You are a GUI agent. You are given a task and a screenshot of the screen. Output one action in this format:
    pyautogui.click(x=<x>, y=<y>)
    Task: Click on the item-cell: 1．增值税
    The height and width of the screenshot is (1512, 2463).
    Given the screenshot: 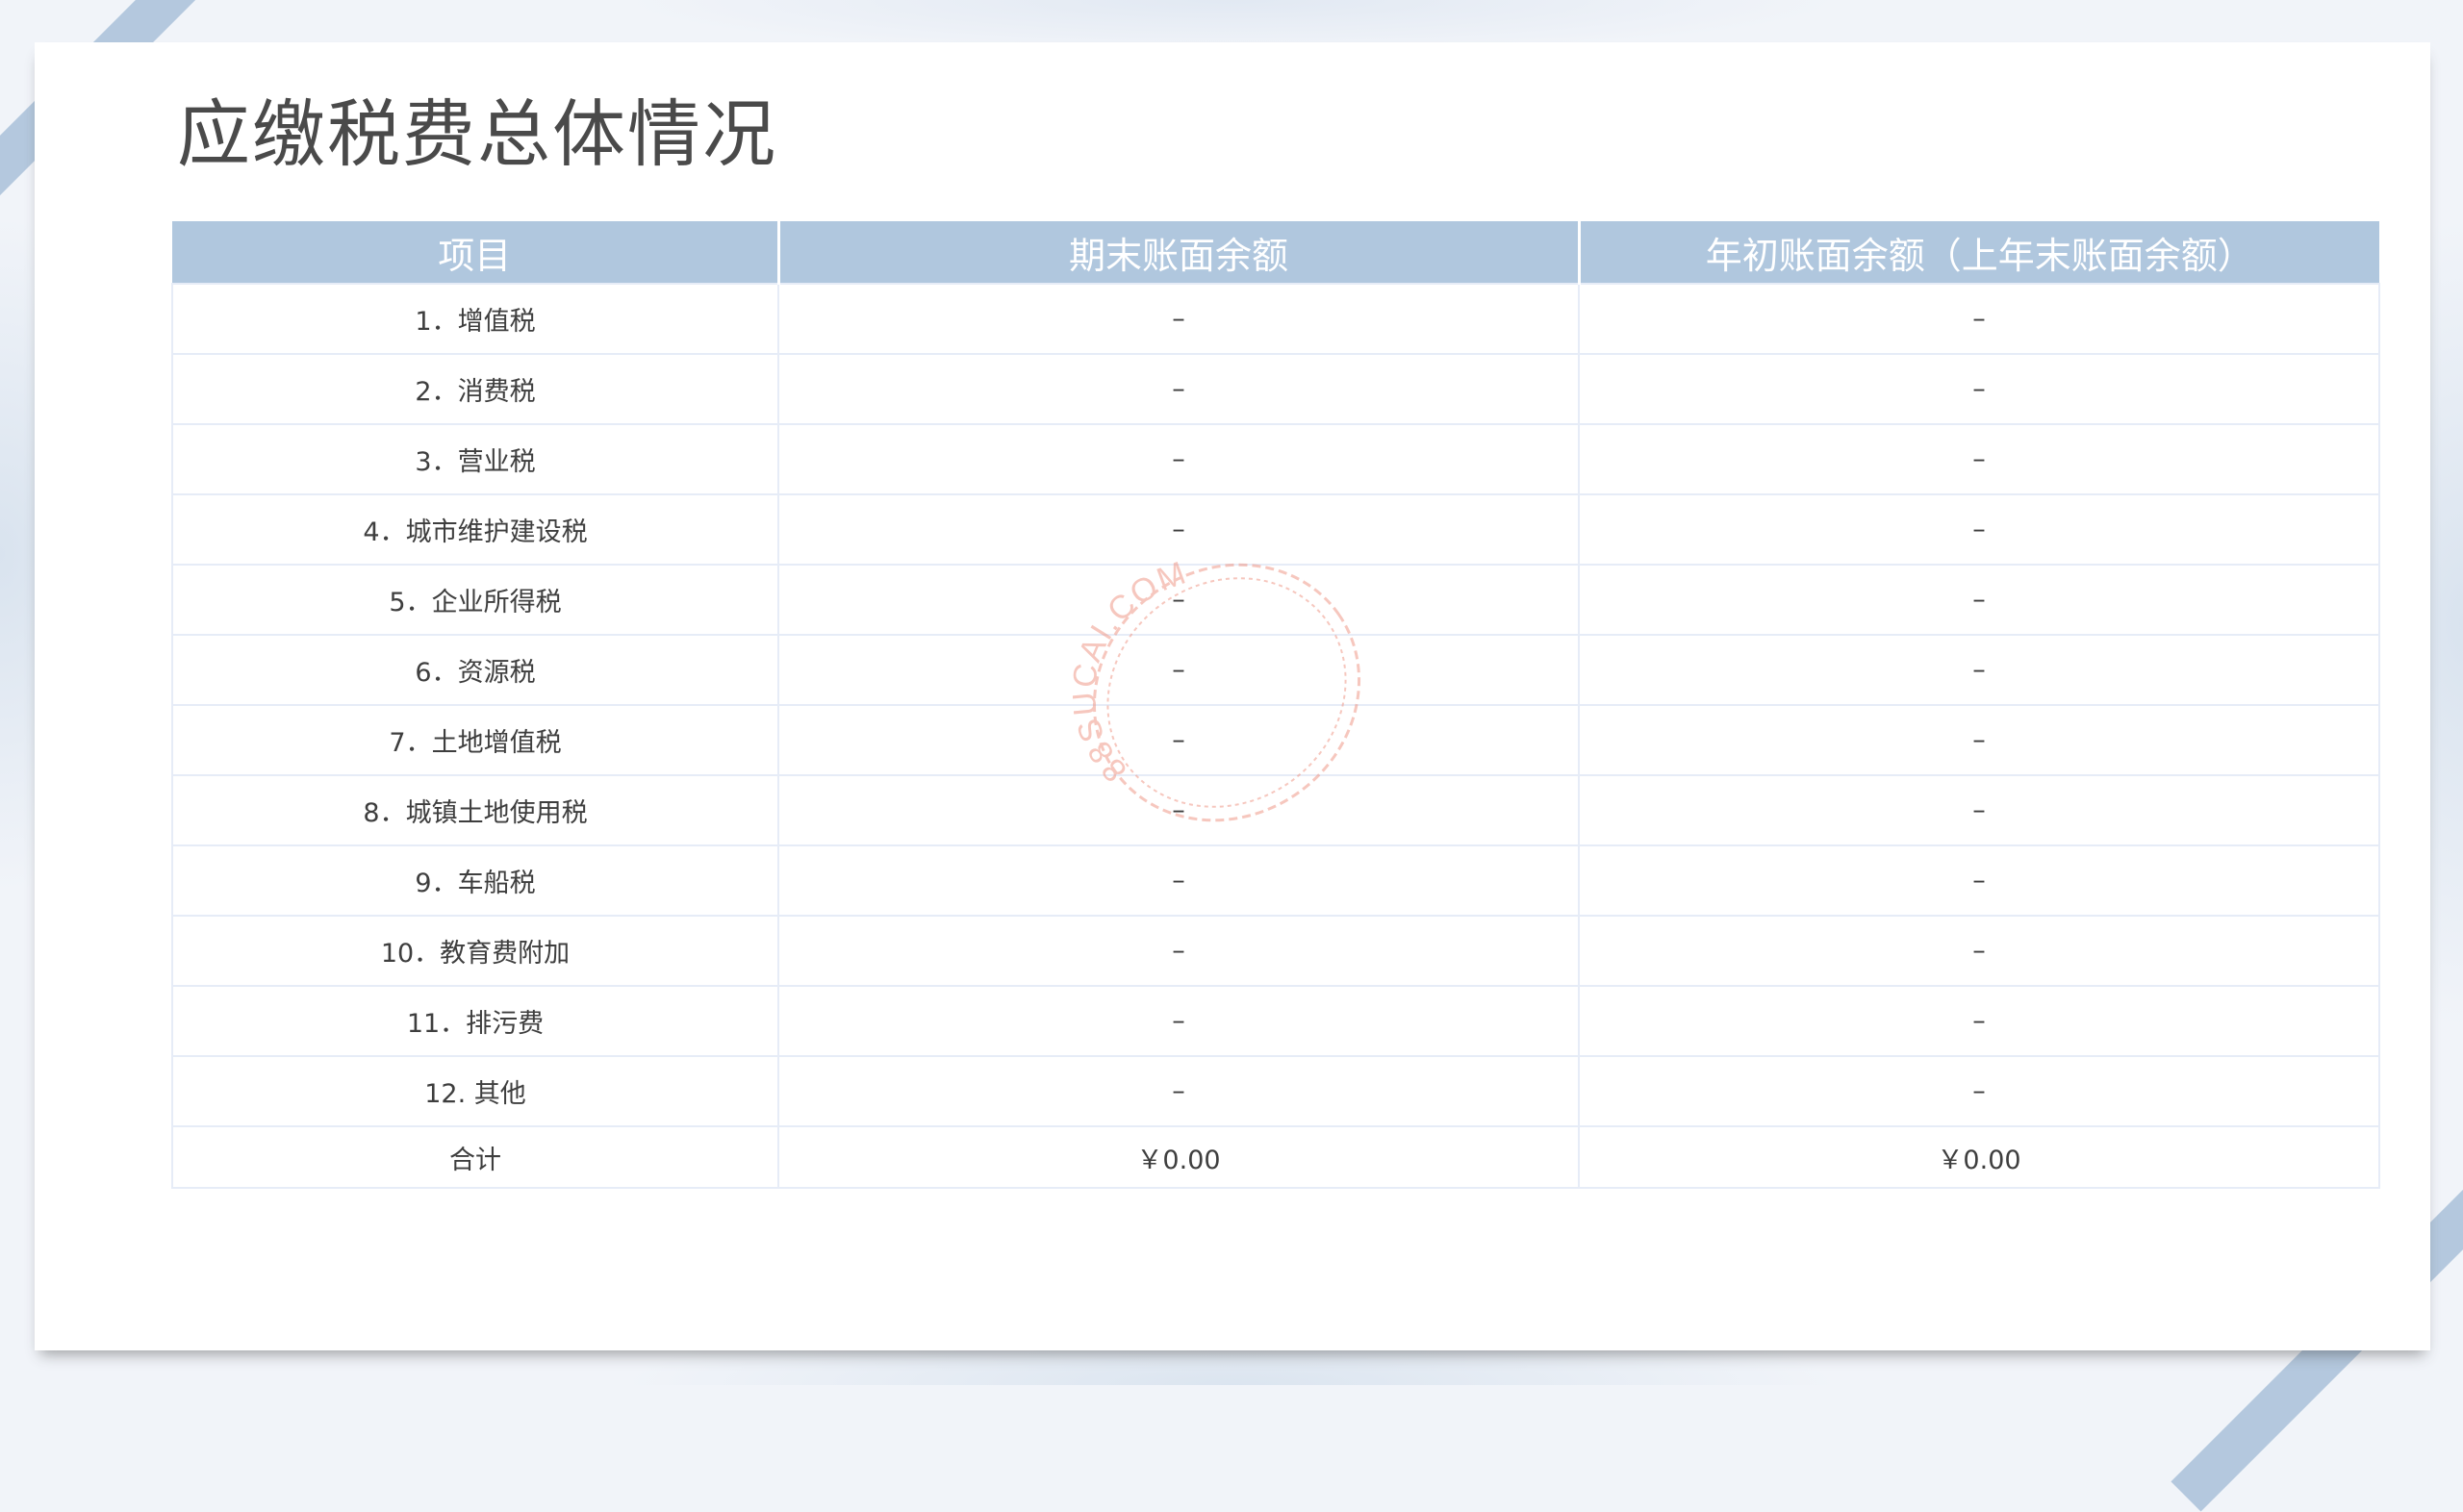 What is the action you would take?
    pyautogui.click(x=475, y=319)
    